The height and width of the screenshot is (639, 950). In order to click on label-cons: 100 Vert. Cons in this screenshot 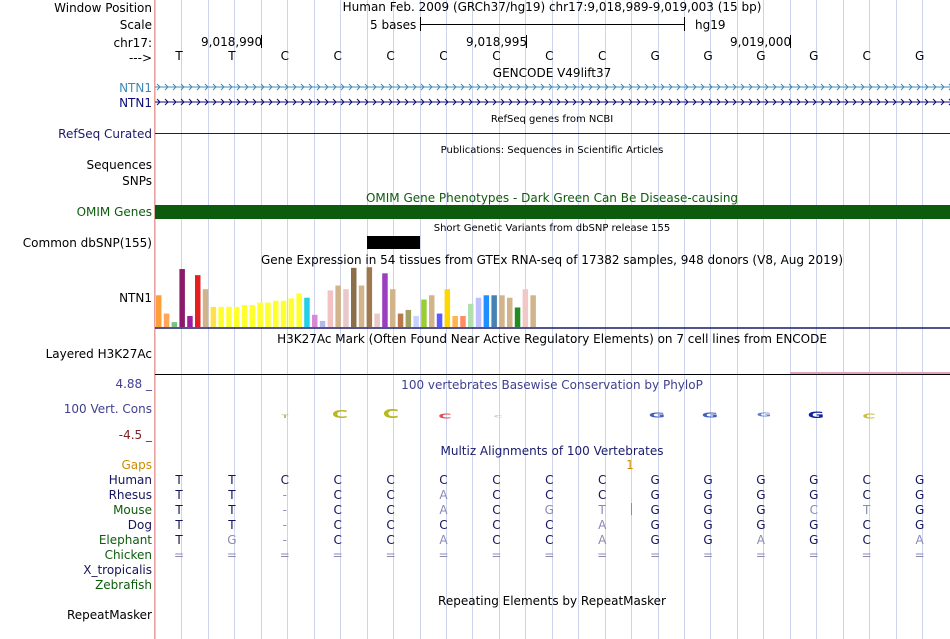, I will do `click(108, 409)`.